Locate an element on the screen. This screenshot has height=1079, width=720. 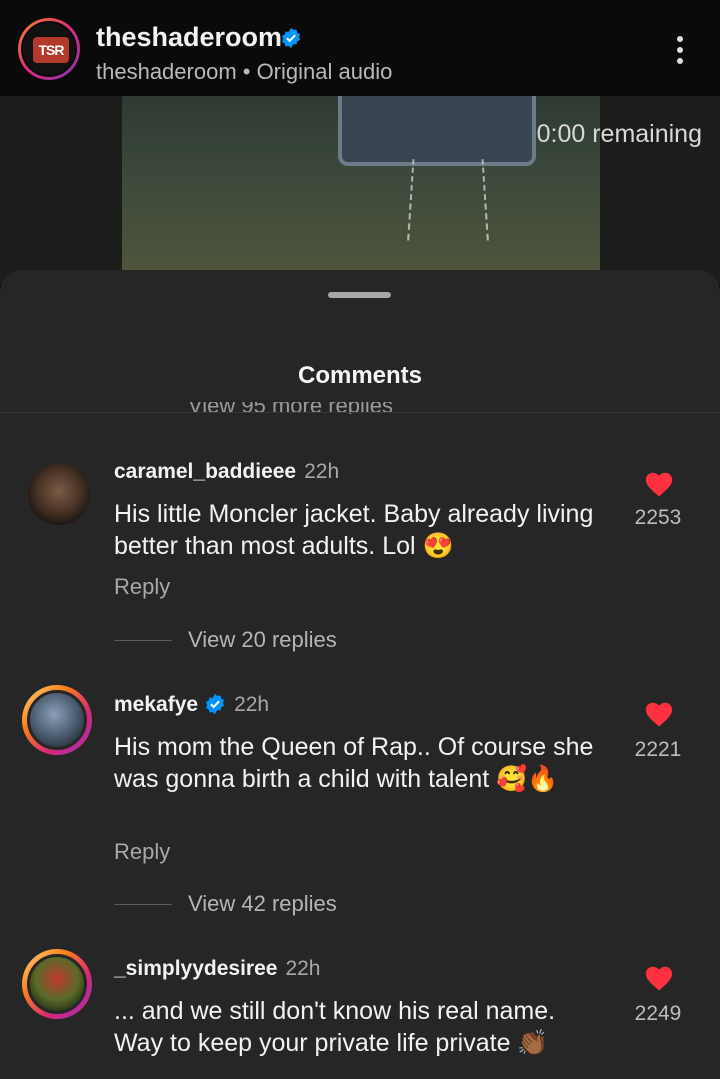
account-avatar: TSR is located at coordinates (49, 49).